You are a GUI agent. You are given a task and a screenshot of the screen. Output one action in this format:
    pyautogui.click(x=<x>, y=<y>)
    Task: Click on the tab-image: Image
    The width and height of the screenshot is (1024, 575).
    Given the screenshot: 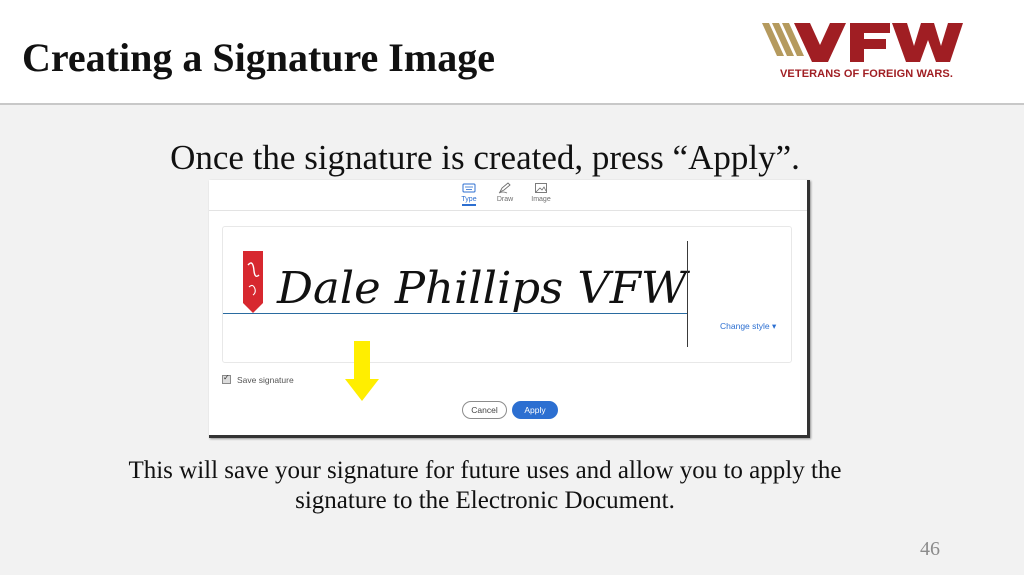 What is the action you would take?
    pyautogui.click(x=541, y=192)
    